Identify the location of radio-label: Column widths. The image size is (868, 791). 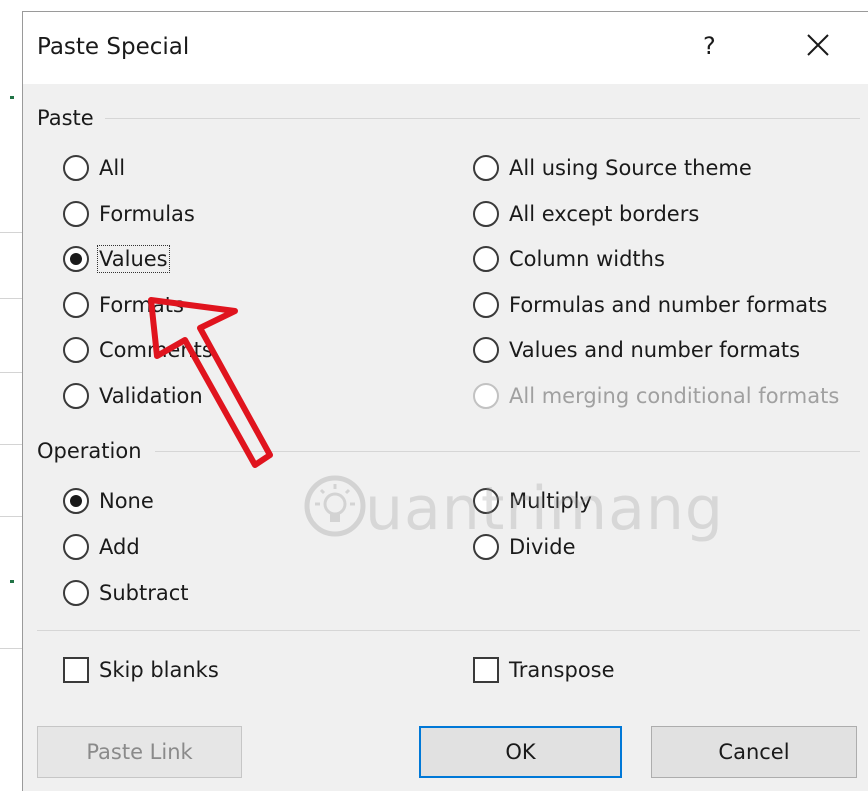
(587, 259).